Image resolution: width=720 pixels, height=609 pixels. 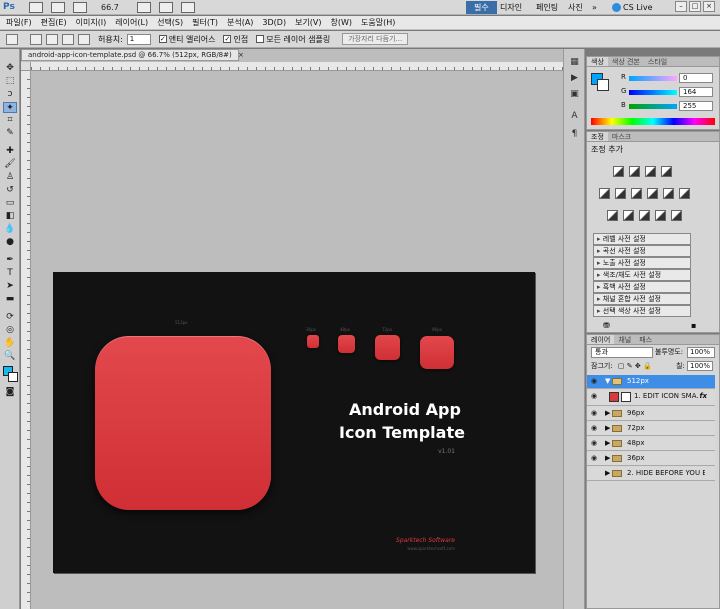 What do you see at coordinates (632, 7) in the screenshot?
I see `cs-live-button: CS Live` at bounding box center [632, 7].